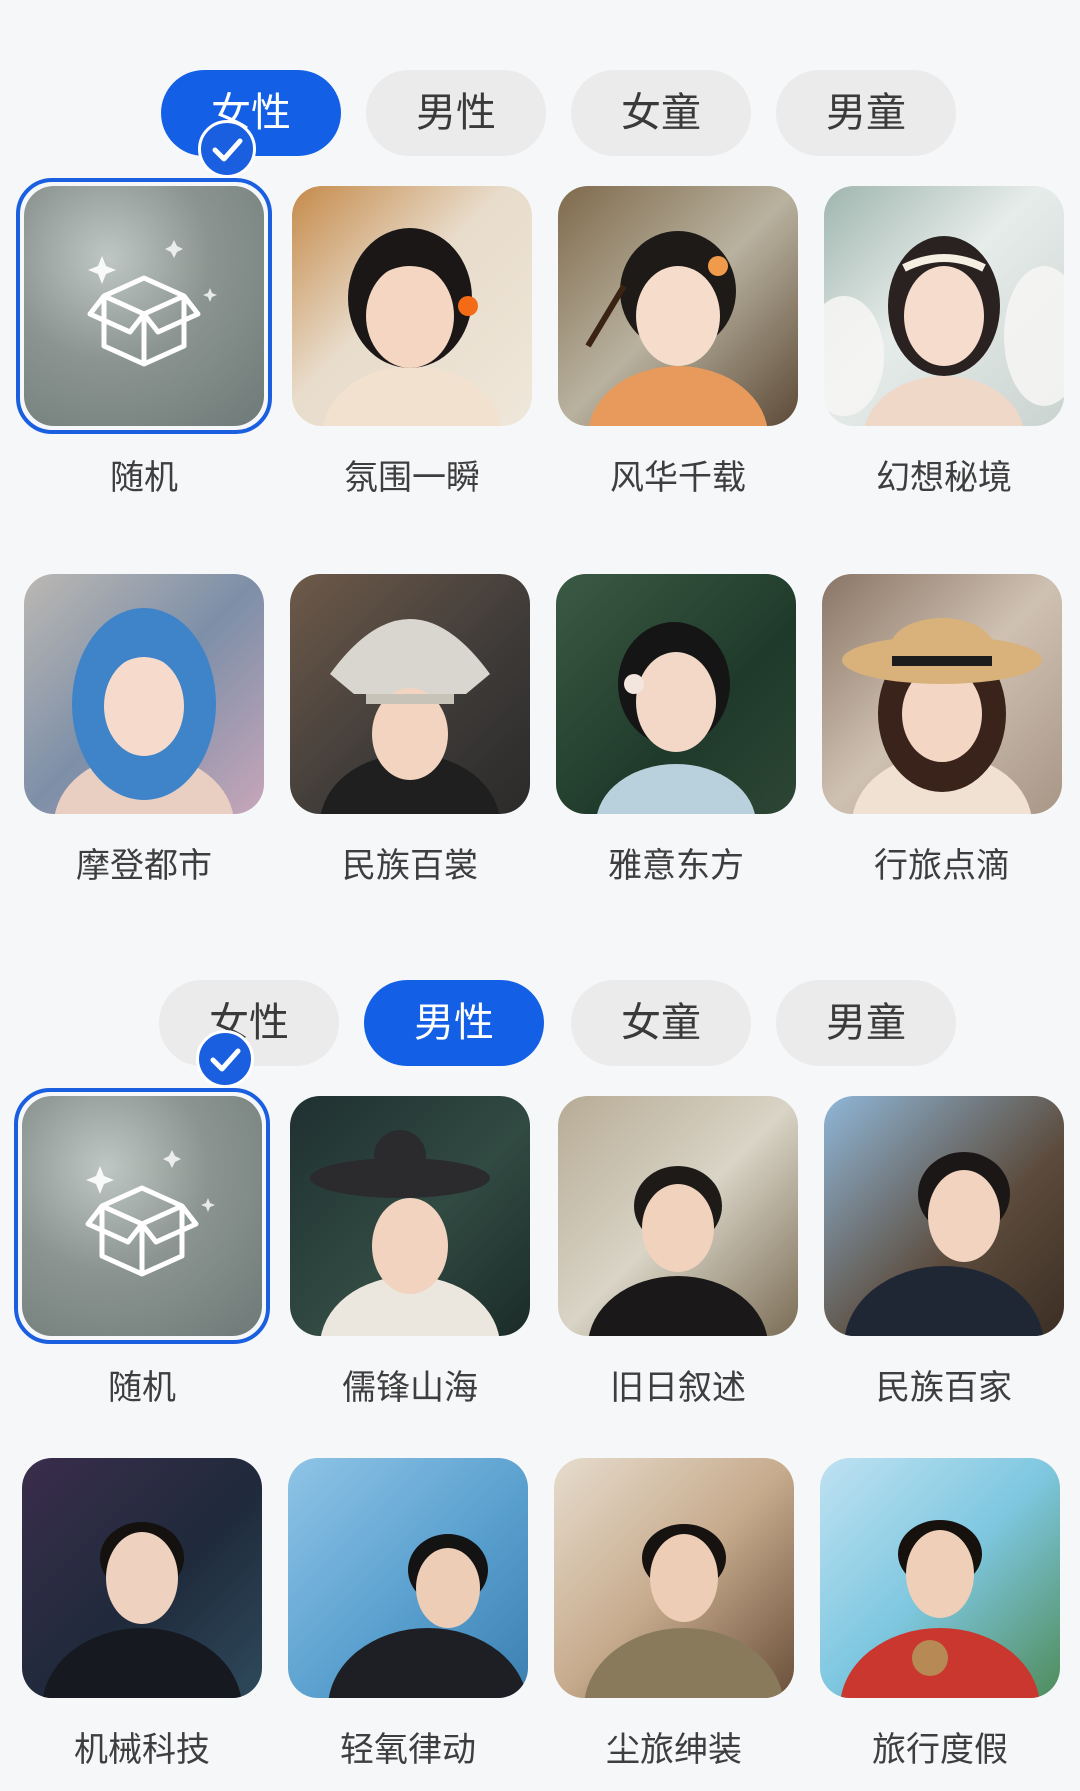  What do you see at coordinates (408, 1750) in the screenshot?
I see `style-label: 轻氧律动` at bounding box center [408, 1750].